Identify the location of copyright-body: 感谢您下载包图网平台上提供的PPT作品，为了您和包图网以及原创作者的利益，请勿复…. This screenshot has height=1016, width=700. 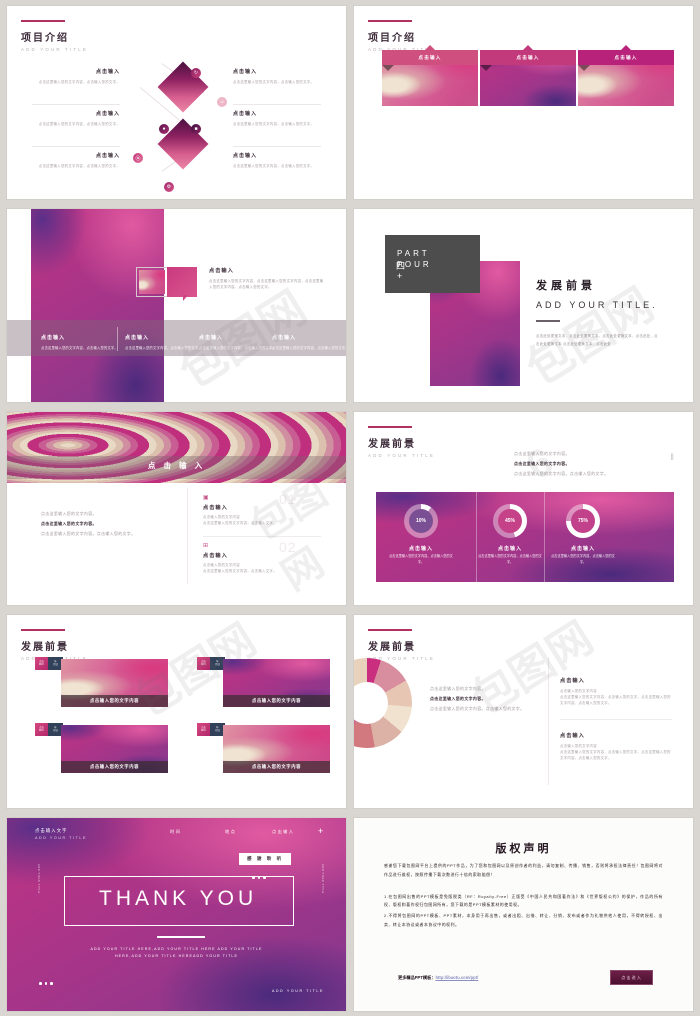
(523, 896).